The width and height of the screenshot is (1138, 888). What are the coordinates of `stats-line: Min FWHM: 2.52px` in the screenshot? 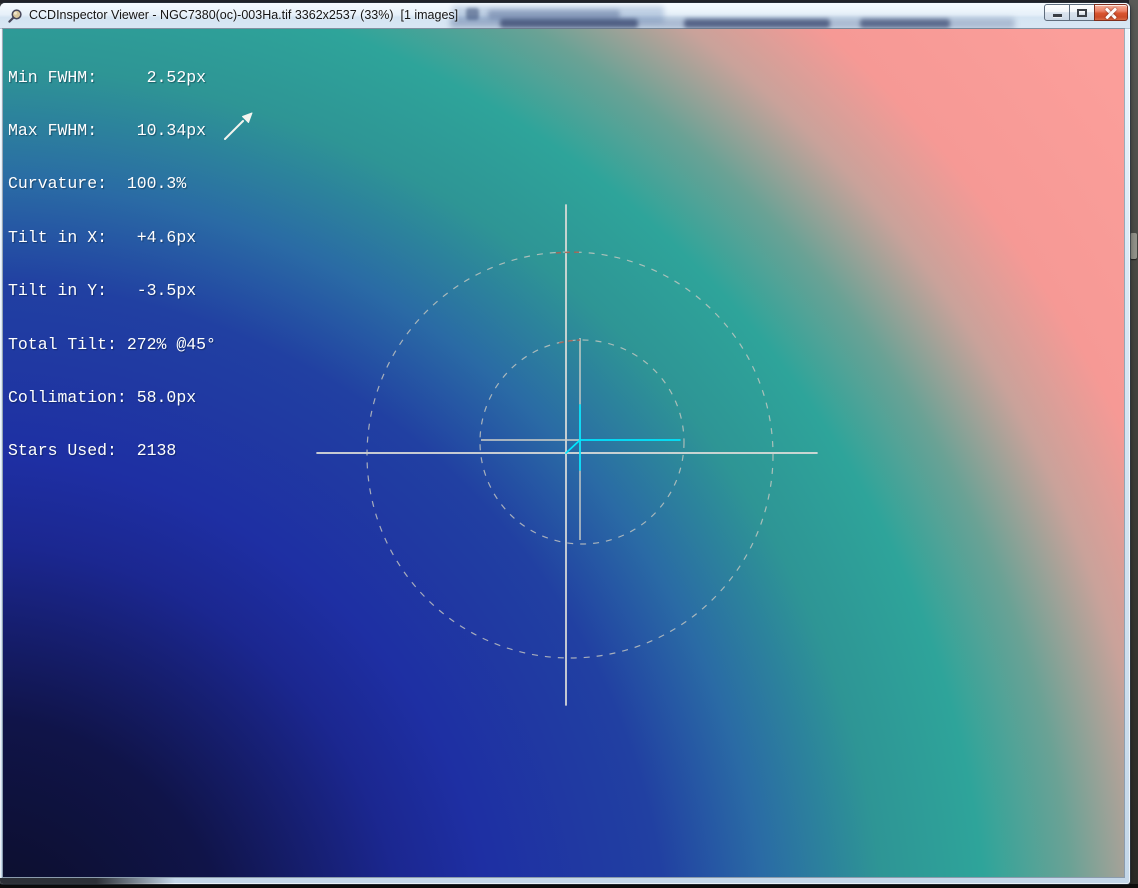 It's located at (107, 77).